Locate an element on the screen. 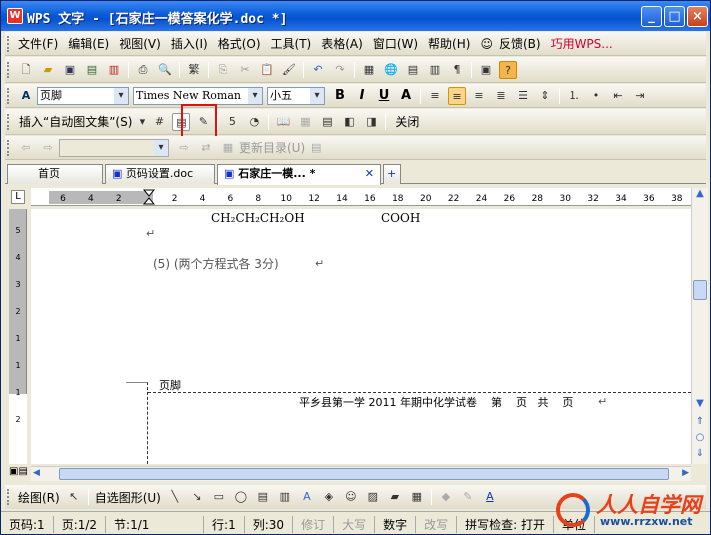 This screenshot has width=711, height=535. same-as-previous-icon: ▦ is located at coordinates (305, 122).